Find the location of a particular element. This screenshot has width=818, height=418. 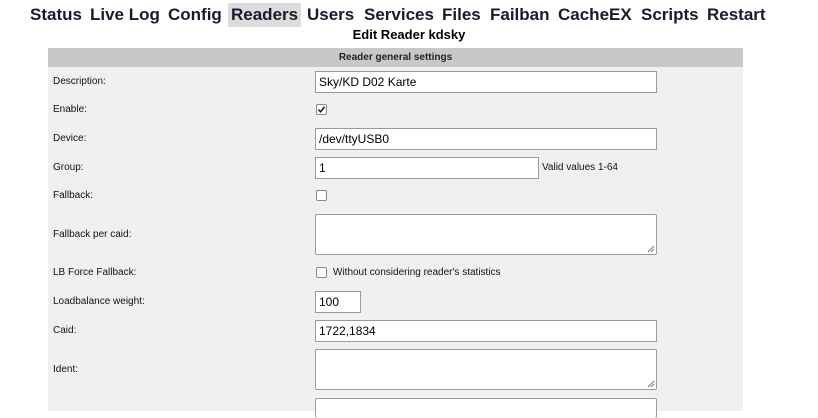

group-label: Group: is located at coordinates (68, 167).